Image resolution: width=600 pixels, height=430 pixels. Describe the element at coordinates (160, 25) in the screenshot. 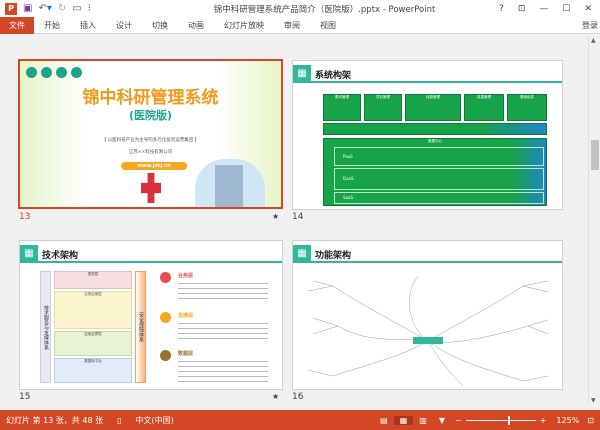

I see `tab-transitions: 切换` at that location.